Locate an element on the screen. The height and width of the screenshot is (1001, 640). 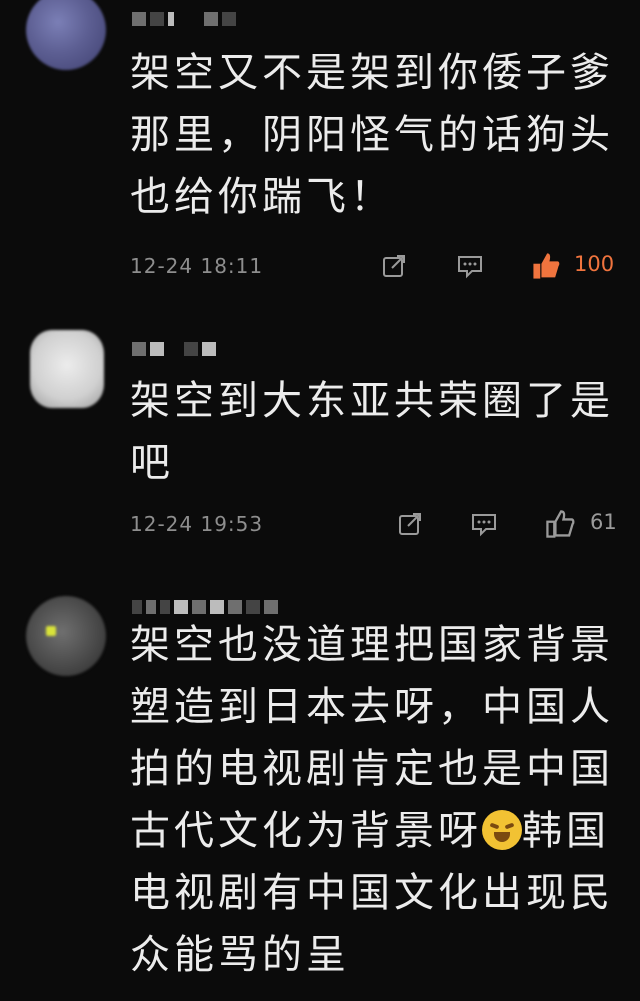
comment-meta: 12-24 18:11 100 is located at coordinates (375, 266).